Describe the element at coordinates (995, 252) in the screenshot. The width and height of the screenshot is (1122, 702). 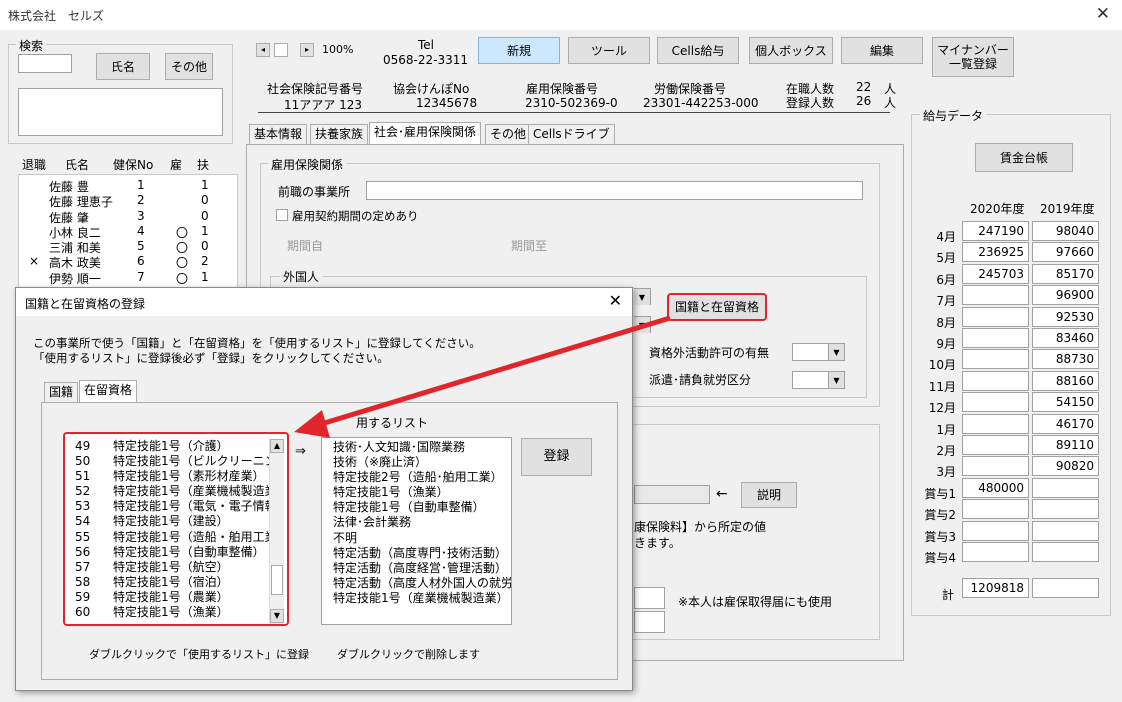
I see `salary-cell-1: 236925` at that location.